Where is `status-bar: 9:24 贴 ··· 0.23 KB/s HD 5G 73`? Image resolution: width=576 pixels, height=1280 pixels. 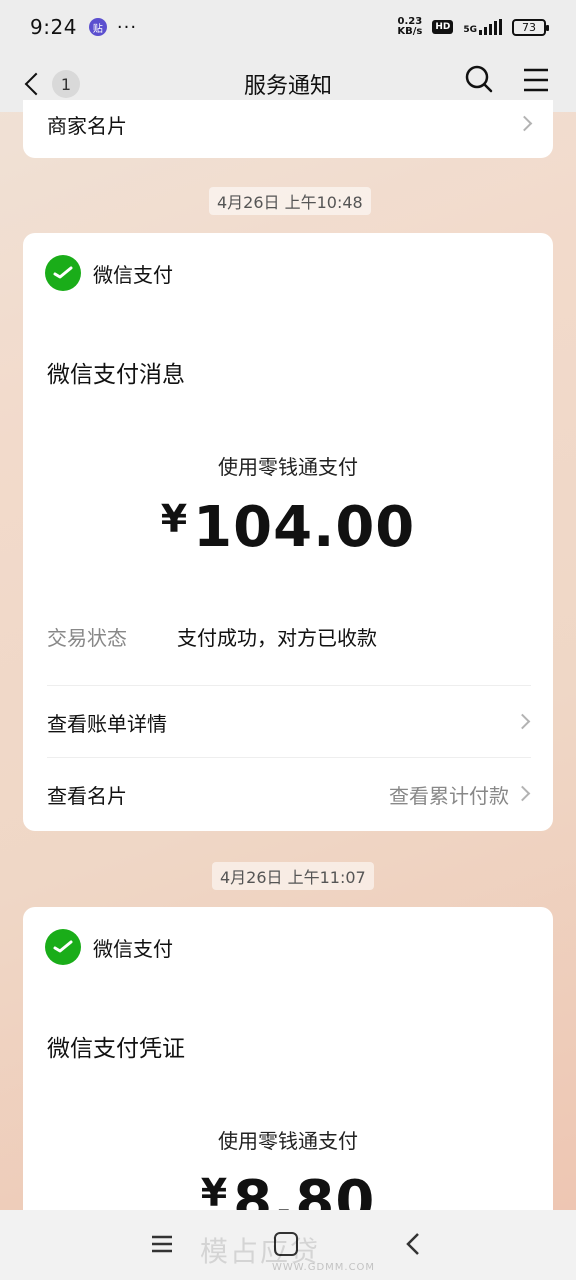 status-bar: 9:24 贴 ··· 0.23 KB/s HD 5G 73 is located at coordinates (288, 27).